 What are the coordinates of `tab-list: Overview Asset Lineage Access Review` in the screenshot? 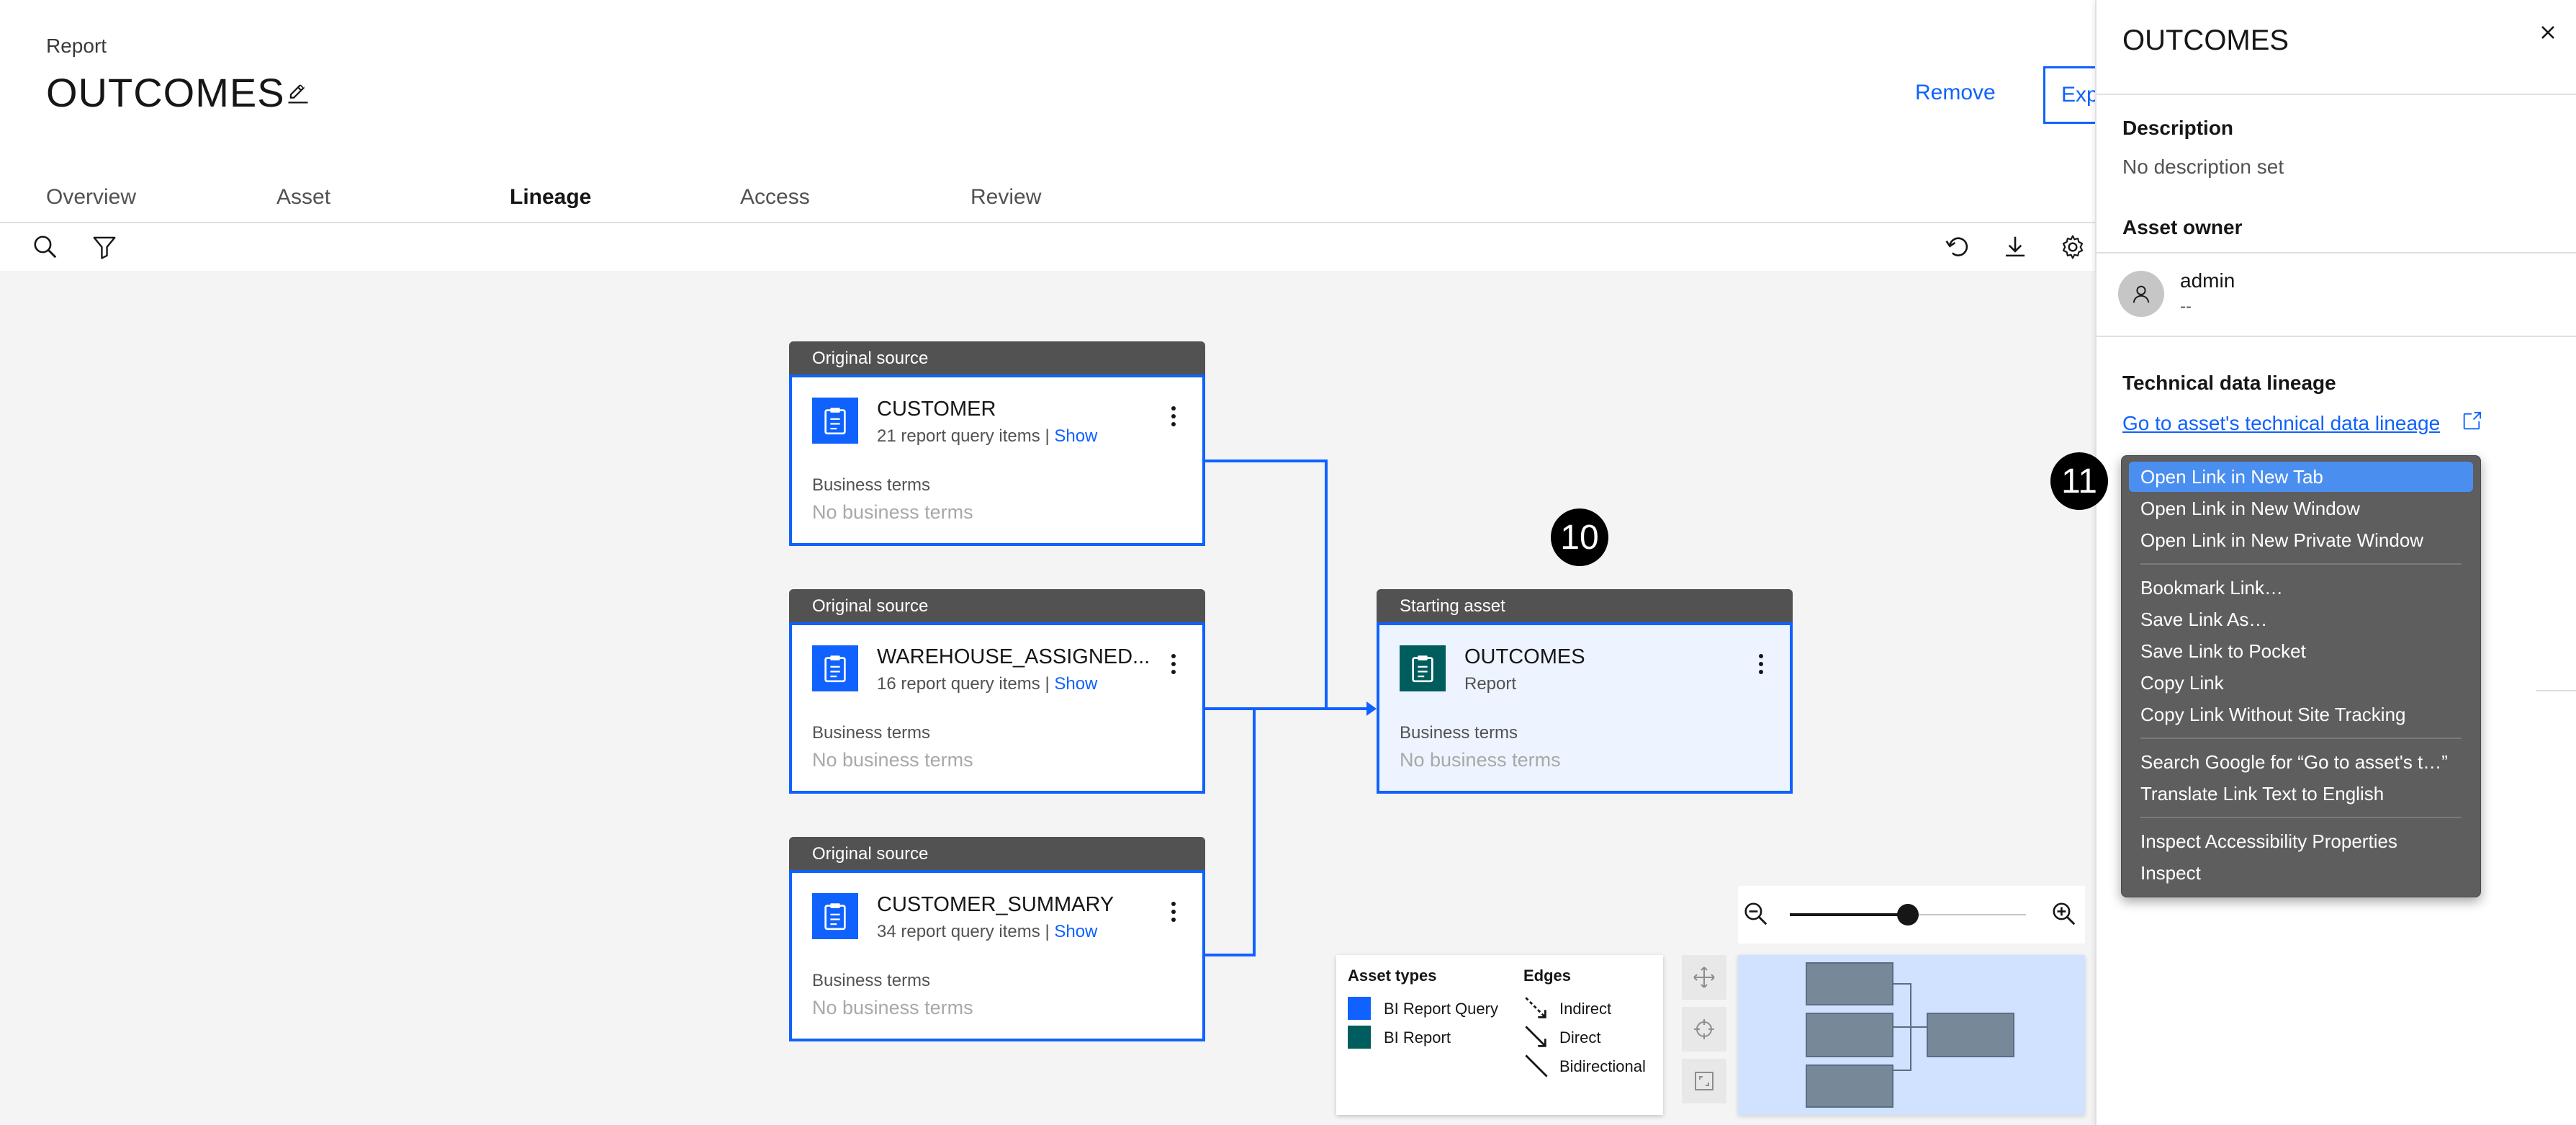 It's located at (602, 200).